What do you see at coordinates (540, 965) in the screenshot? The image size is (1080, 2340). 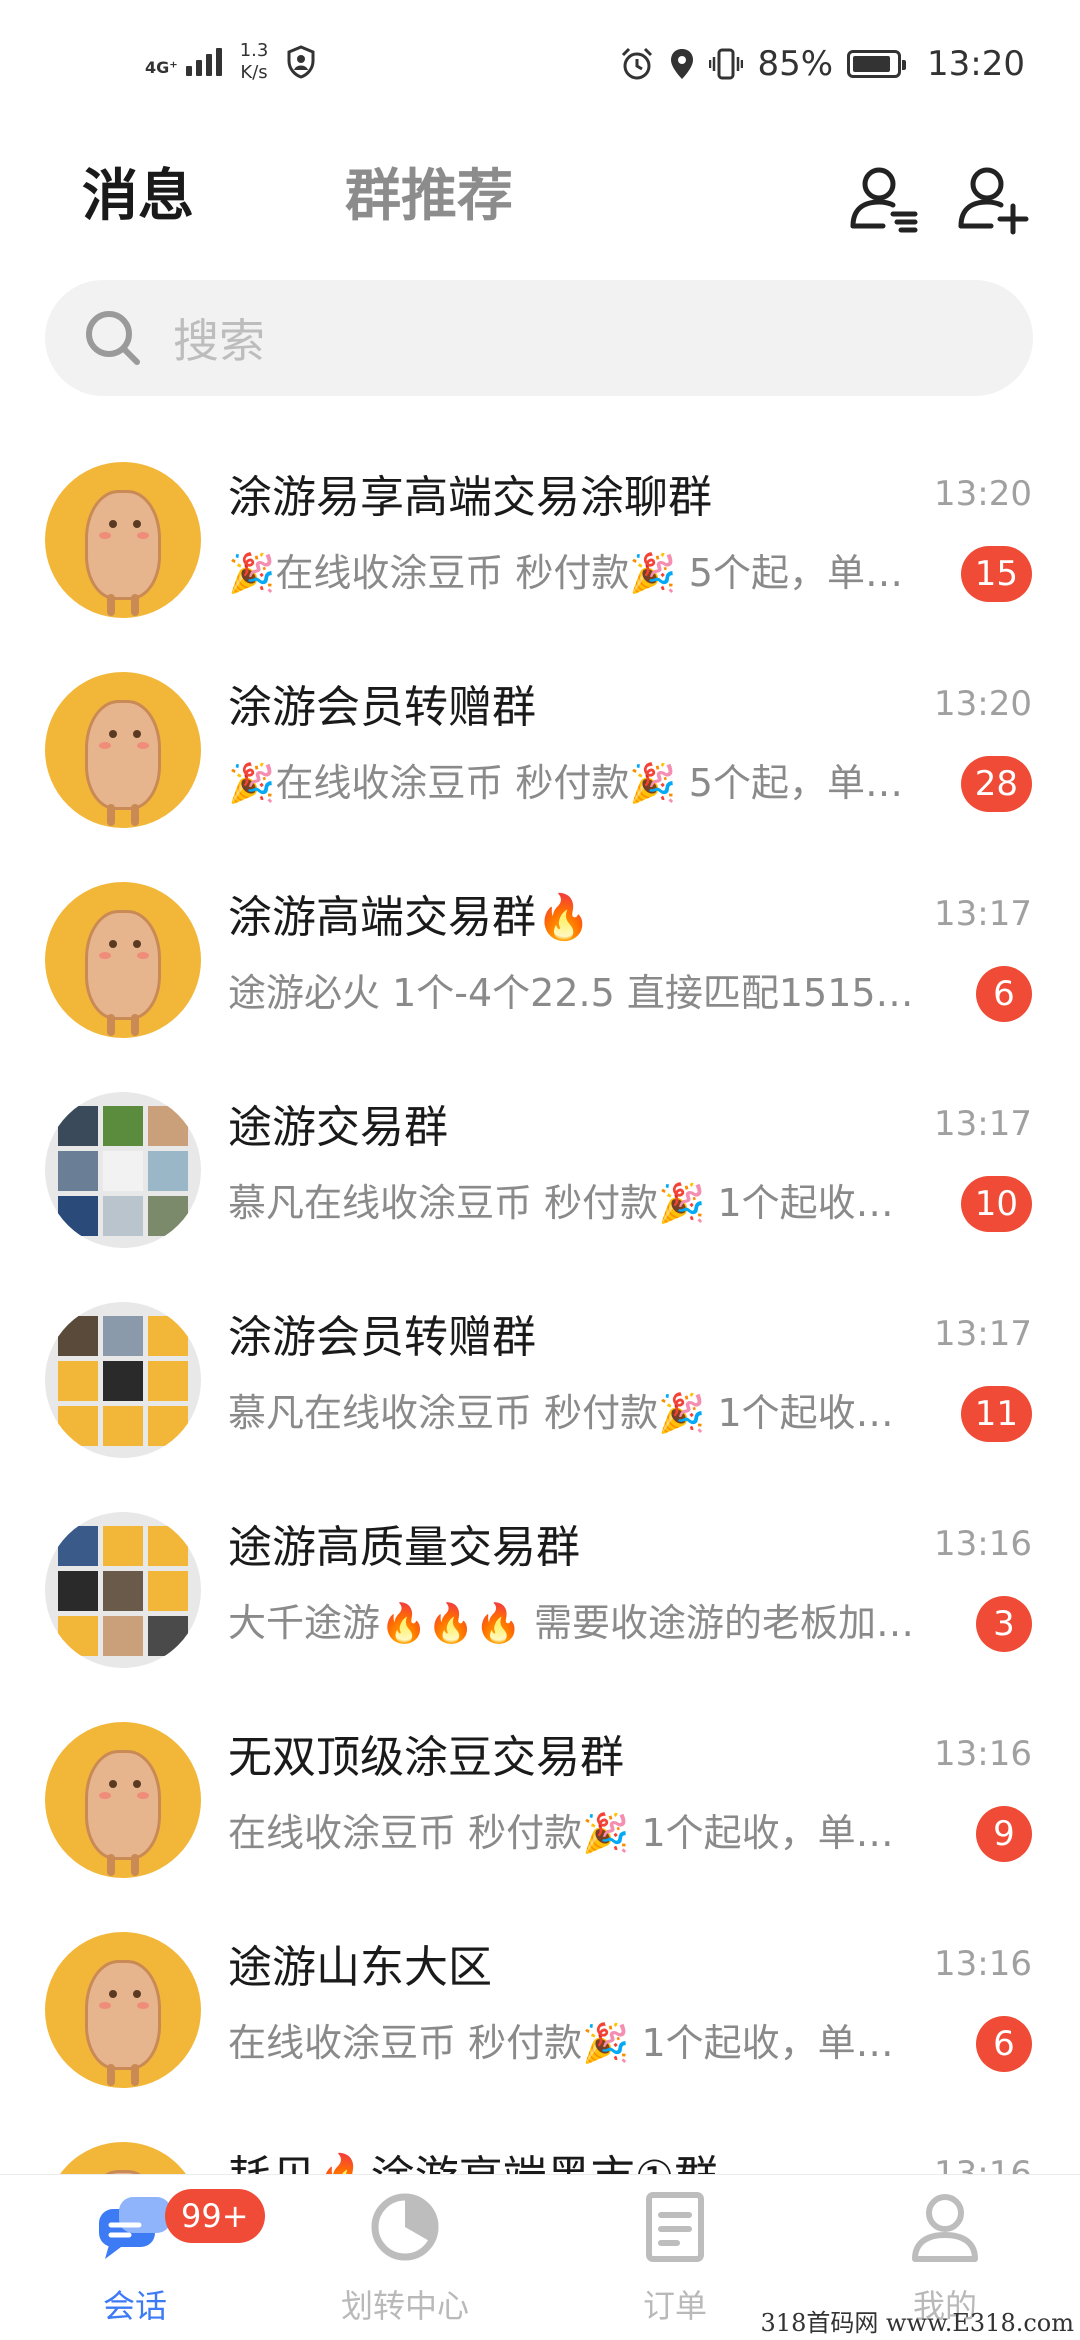 I see `chat-list-item: 涂游高端交易群🔥 途游必火 1个-4个22.5 直接匹配15152… 13:17 6` at bounding box center [540, 965].